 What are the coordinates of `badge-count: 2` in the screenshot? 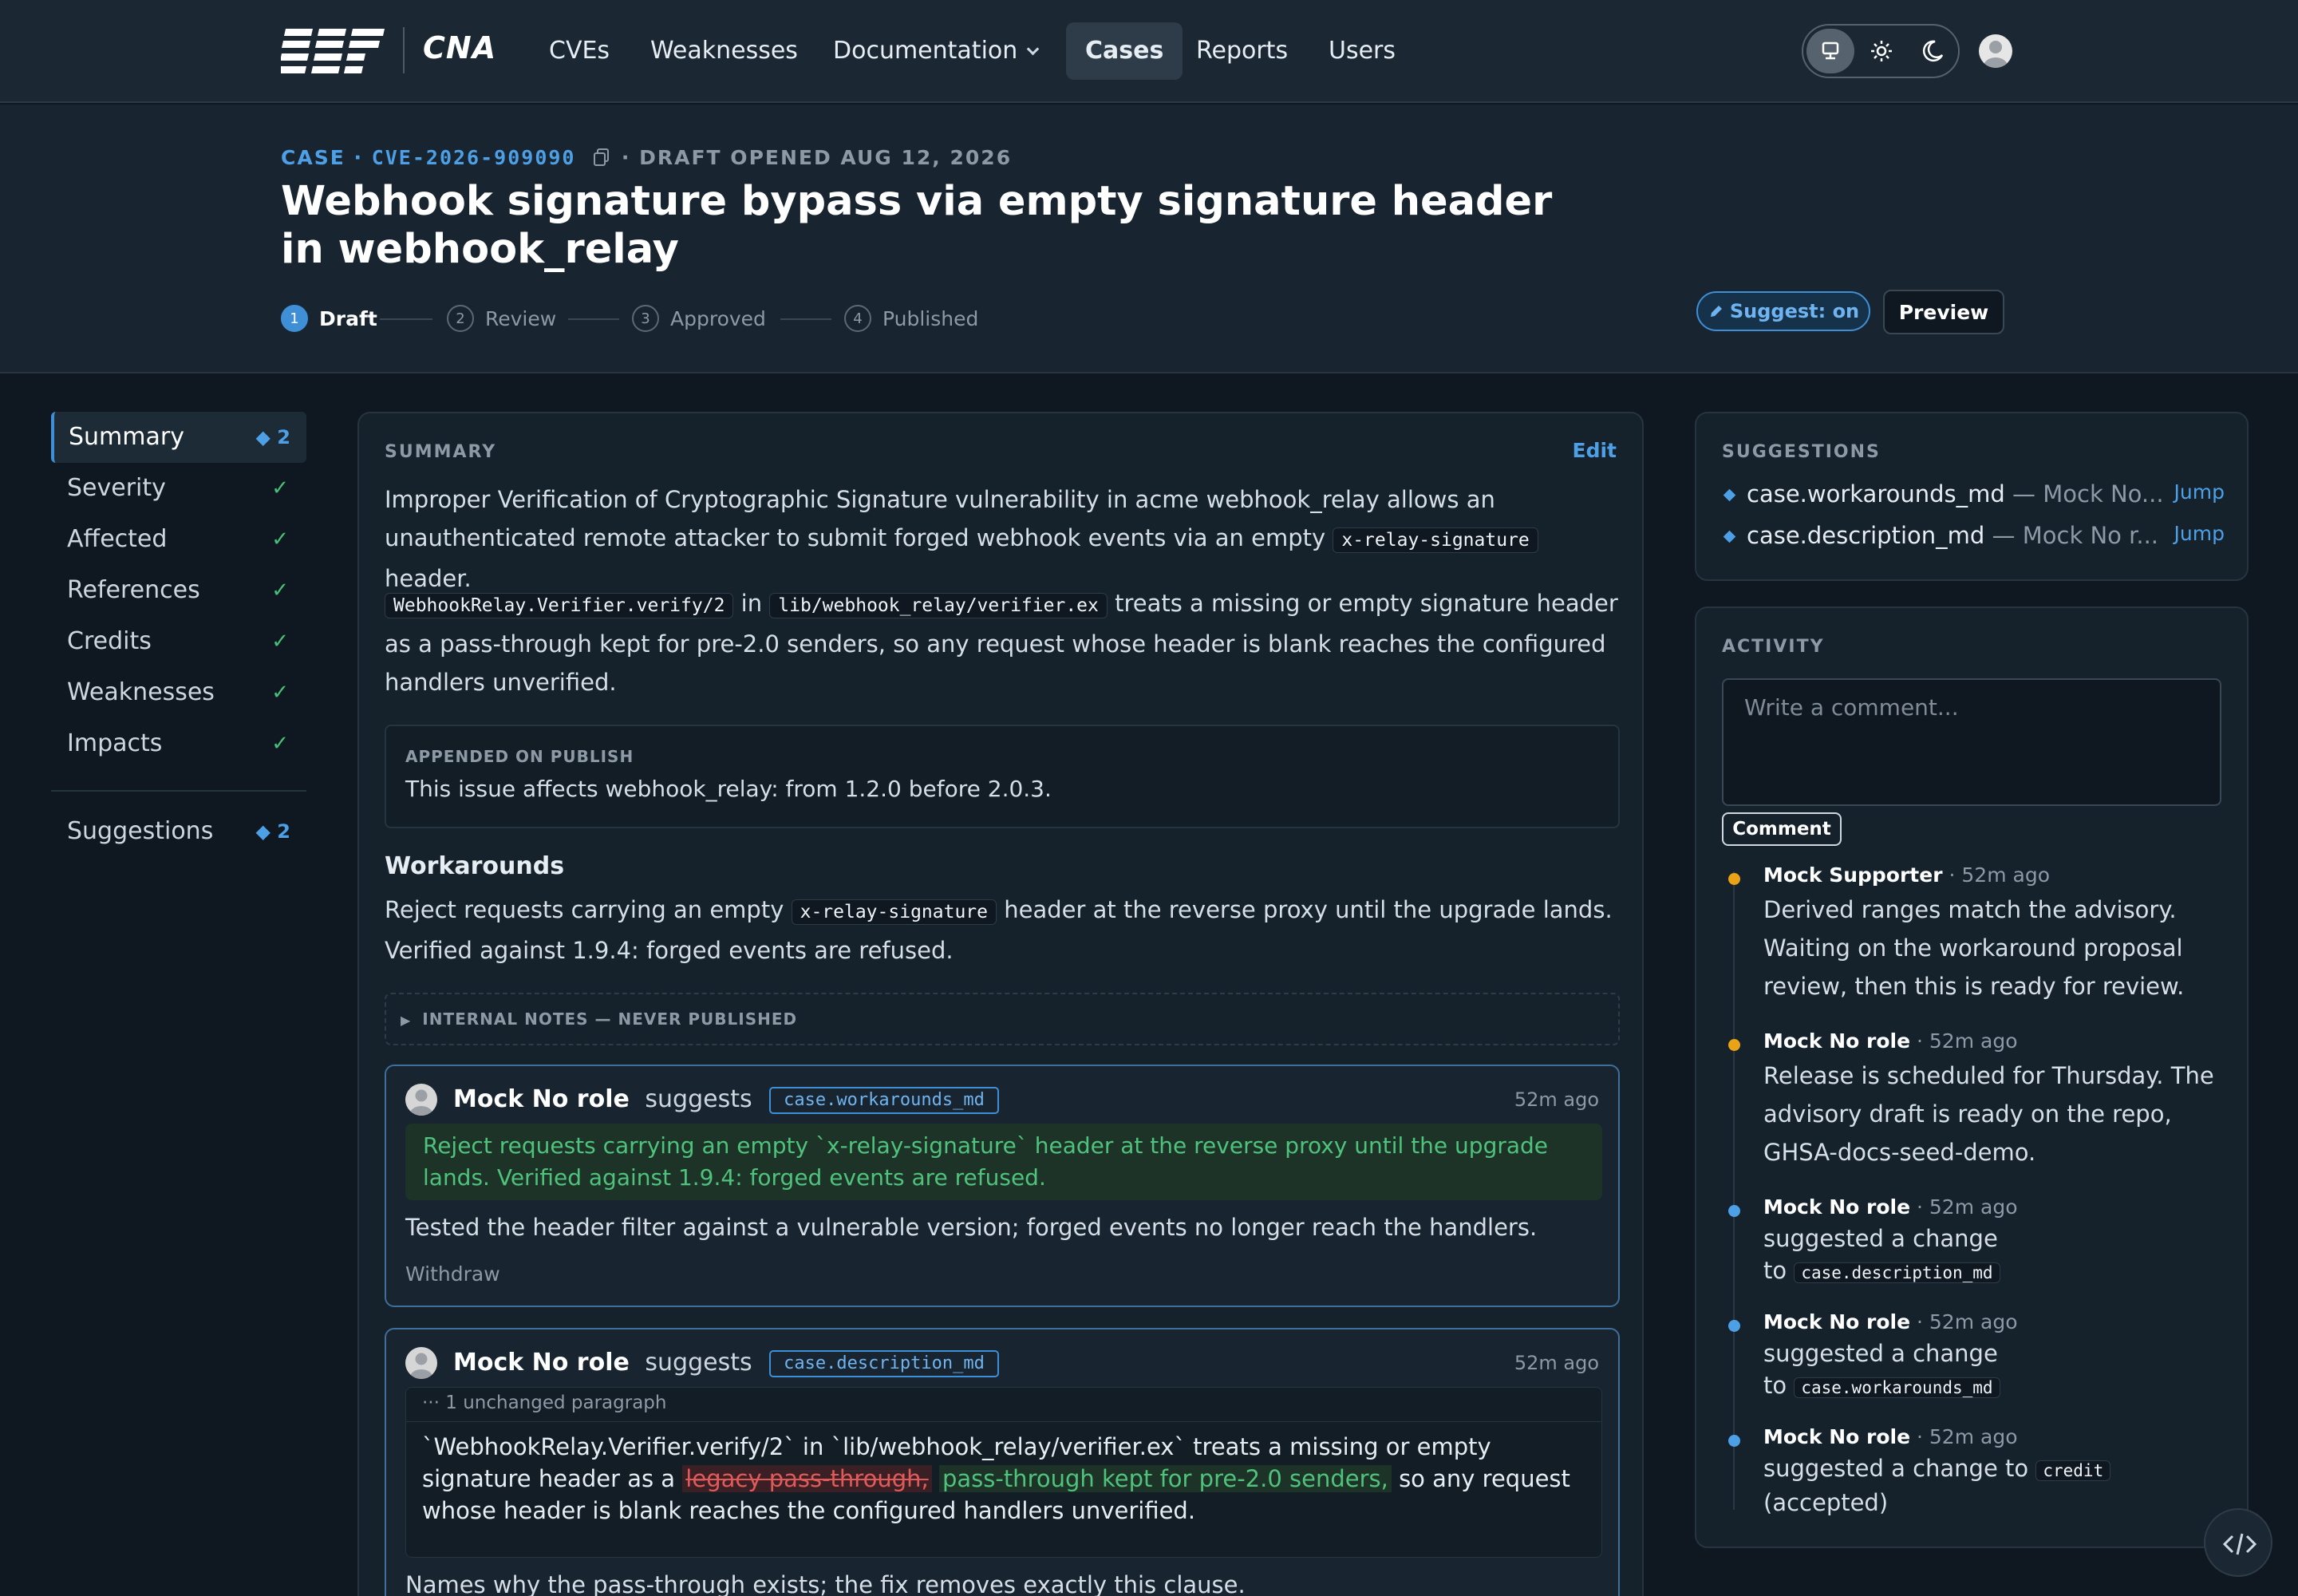 It's located at (284, 437).